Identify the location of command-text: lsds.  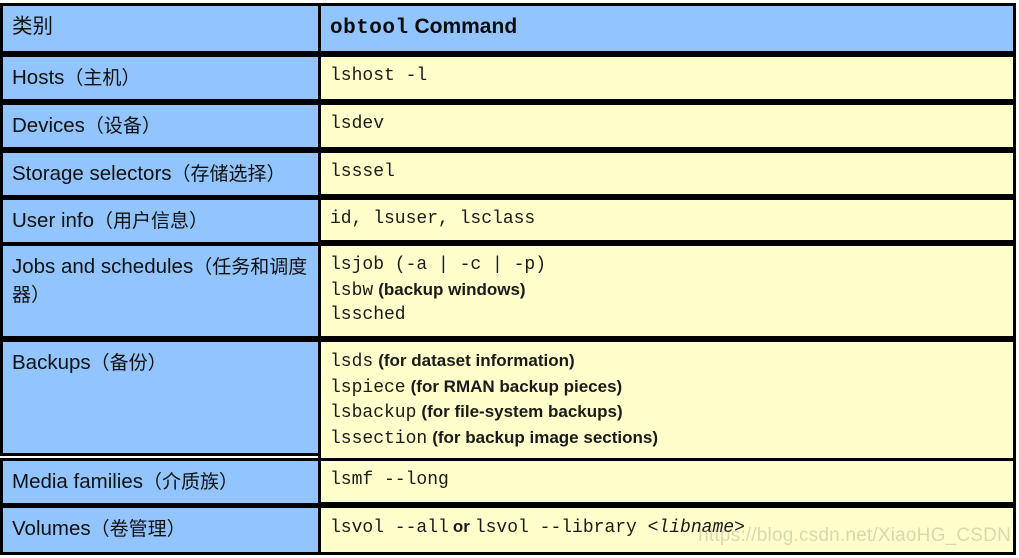
(352, 362).